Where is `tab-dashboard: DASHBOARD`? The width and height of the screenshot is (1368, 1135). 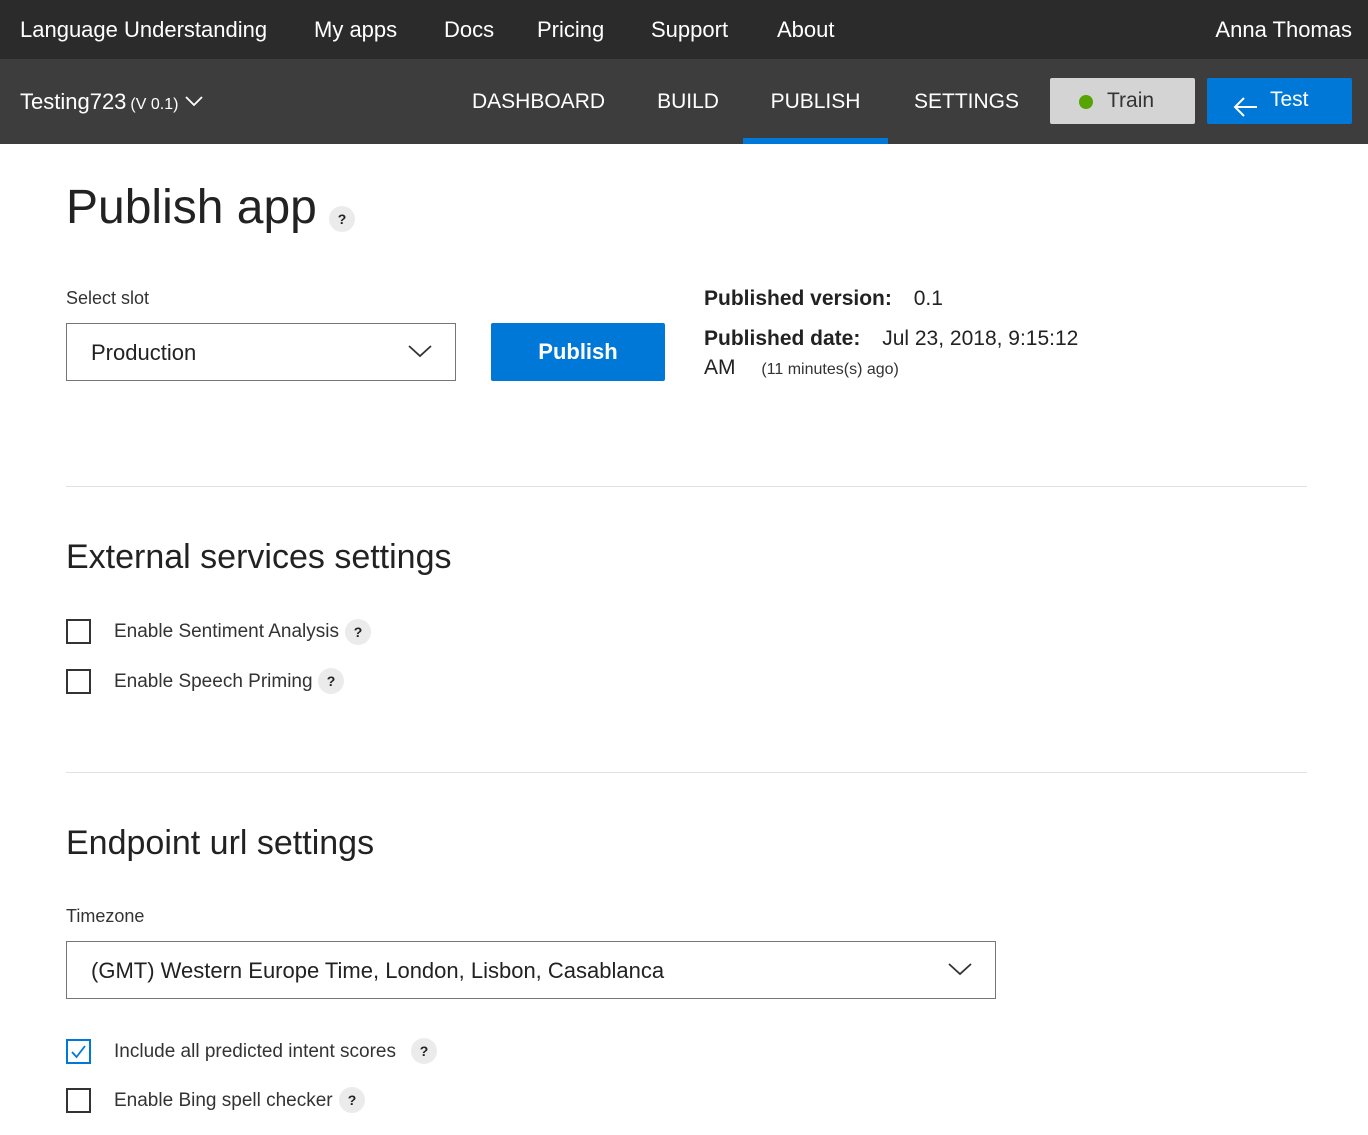 tab-dashboard: DASHBOARD is located at coordinates (538, 101).